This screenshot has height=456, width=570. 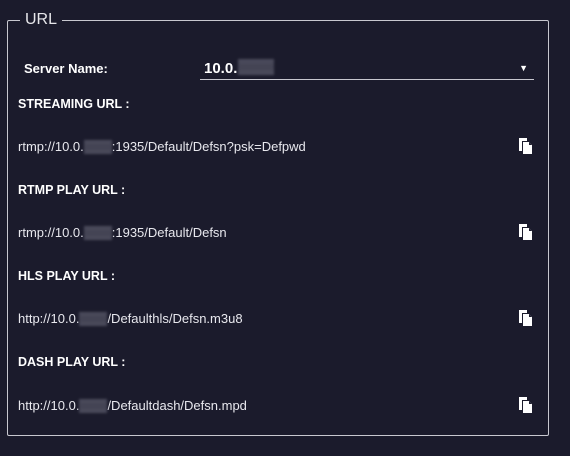 I want to click on hls-play-url-suffix: /Defaulthls/Defsn.m3u8, so click(x=175, y=318).